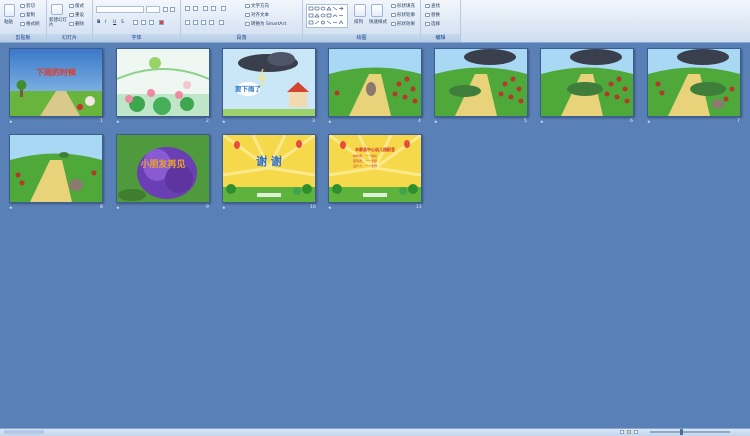  What do you see at coordinates (393, 14) in the screenshot?
I see `outline-pen-icon` at bounding box center [393, 14].